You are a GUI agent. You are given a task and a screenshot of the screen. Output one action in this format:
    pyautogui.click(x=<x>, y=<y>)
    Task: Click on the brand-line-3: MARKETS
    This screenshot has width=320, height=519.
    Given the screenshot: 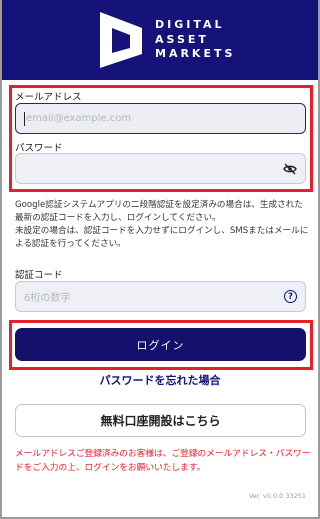 What is the action you would take?
    pyautogui.click(x=195, y=53)
    